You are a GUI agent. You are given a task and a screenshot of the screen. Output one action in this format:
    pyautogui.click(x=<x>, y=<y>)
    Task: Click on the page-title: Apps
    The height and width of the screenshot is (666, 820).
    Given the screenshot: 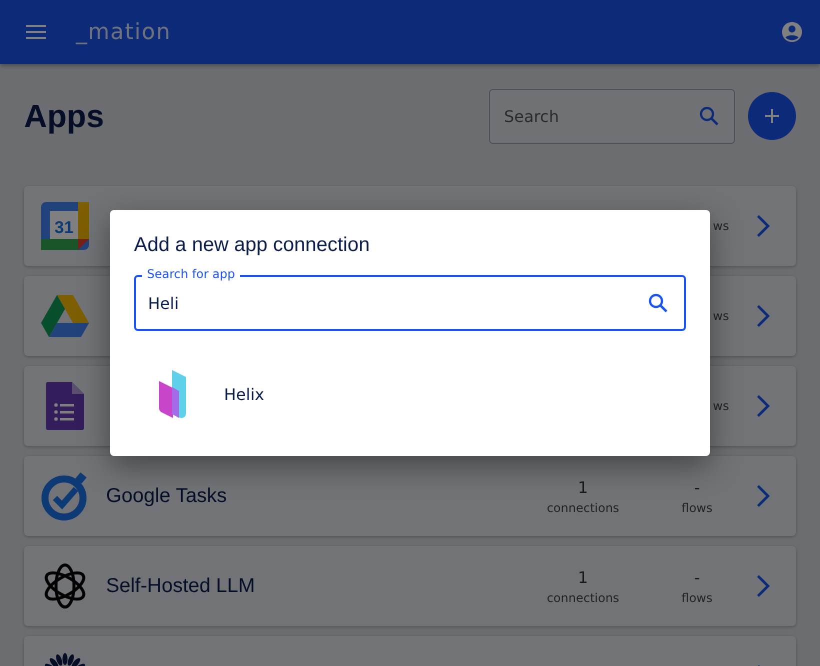 What is the action you would take?
    pyautogui.click(x=64, y=116)
    